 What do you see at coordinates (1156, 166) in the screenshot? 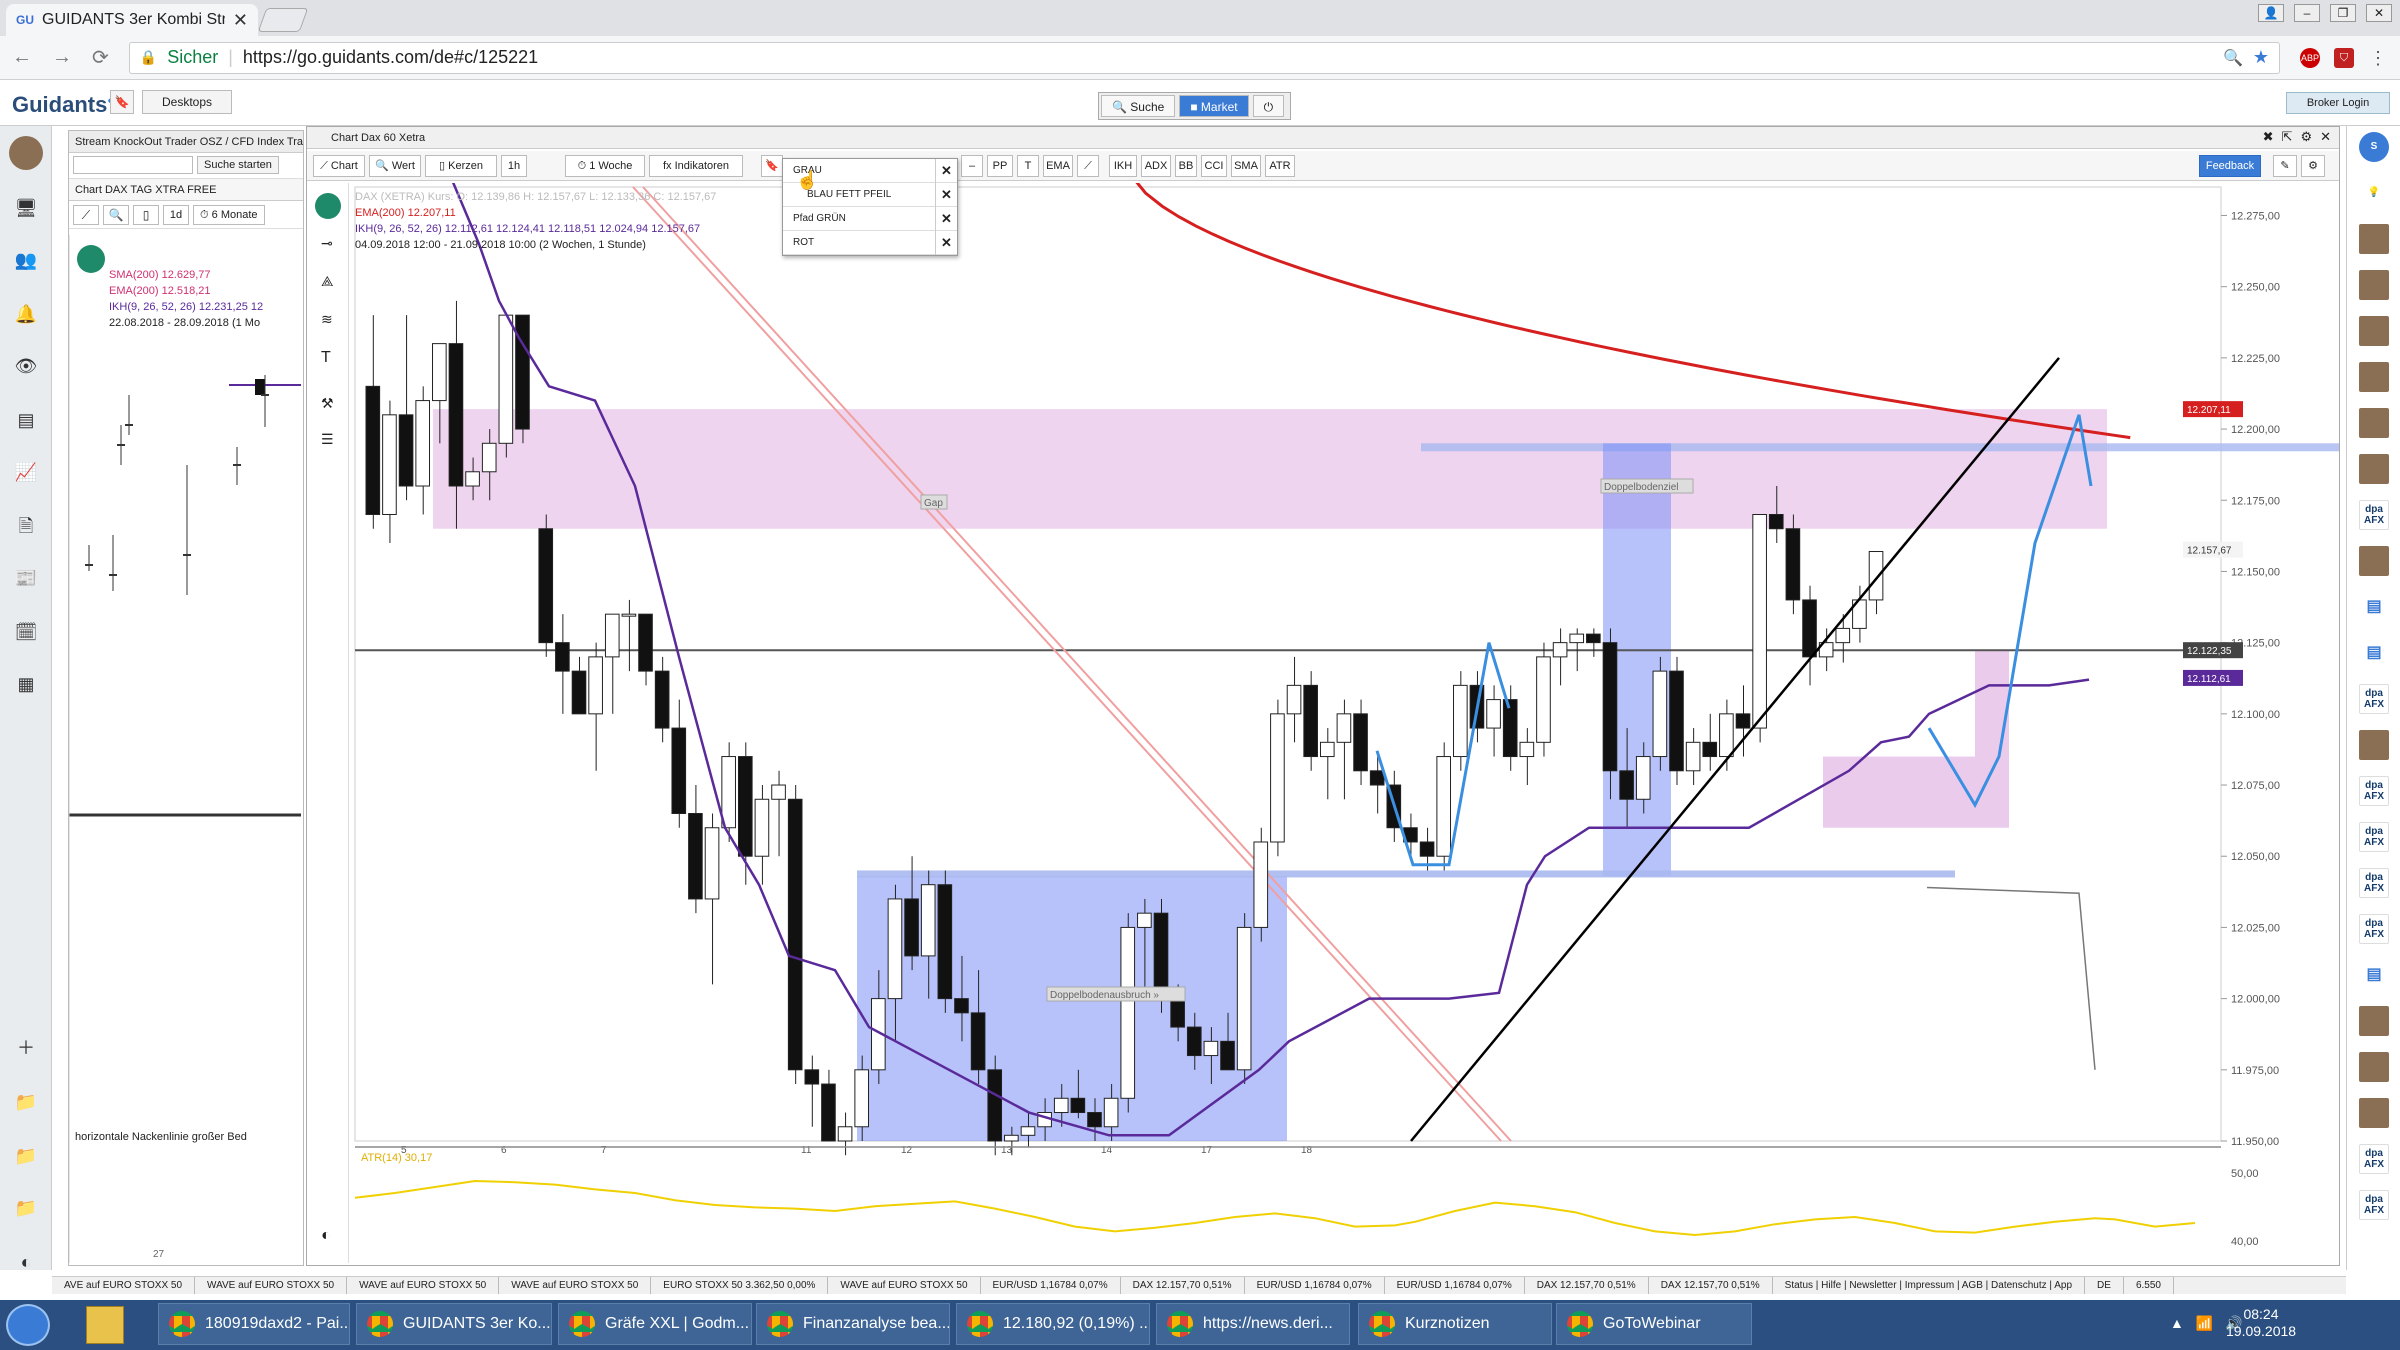
I see `adx-button: ADX` at bounding box center [1156, 166].